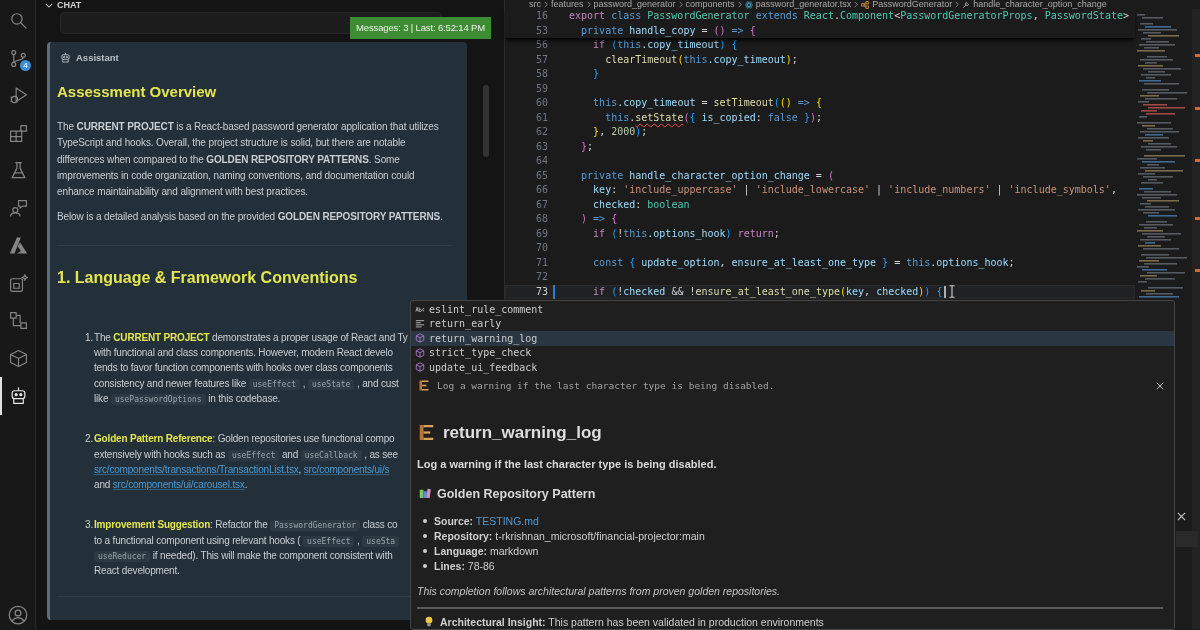  I want to click on people-chat-icon, so click(18, 208).